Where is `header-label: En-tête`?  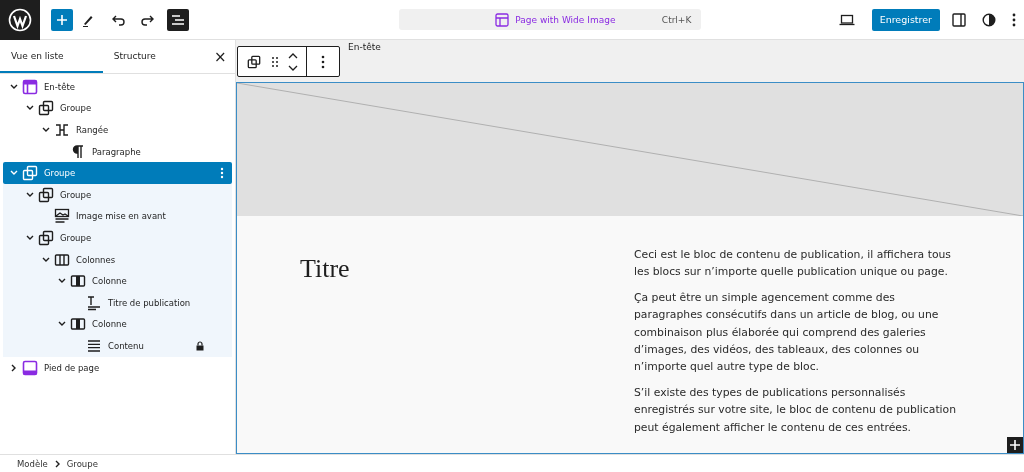
header-label: En-tête is located at coordinates (364, 47).